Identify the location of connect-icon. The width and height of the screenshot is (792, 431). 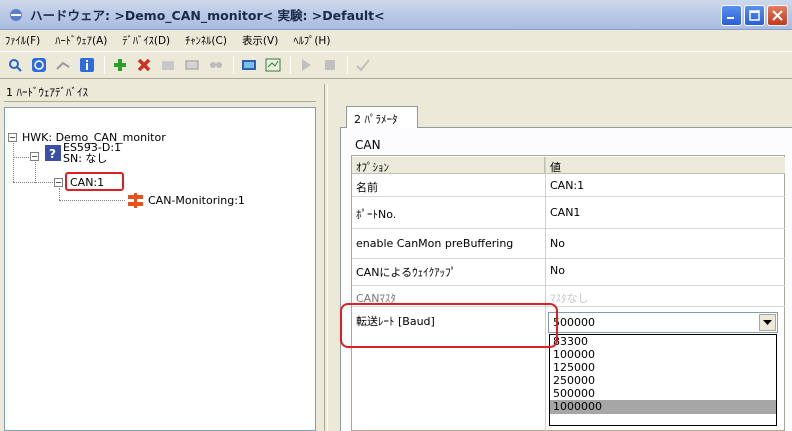
(63, 65).